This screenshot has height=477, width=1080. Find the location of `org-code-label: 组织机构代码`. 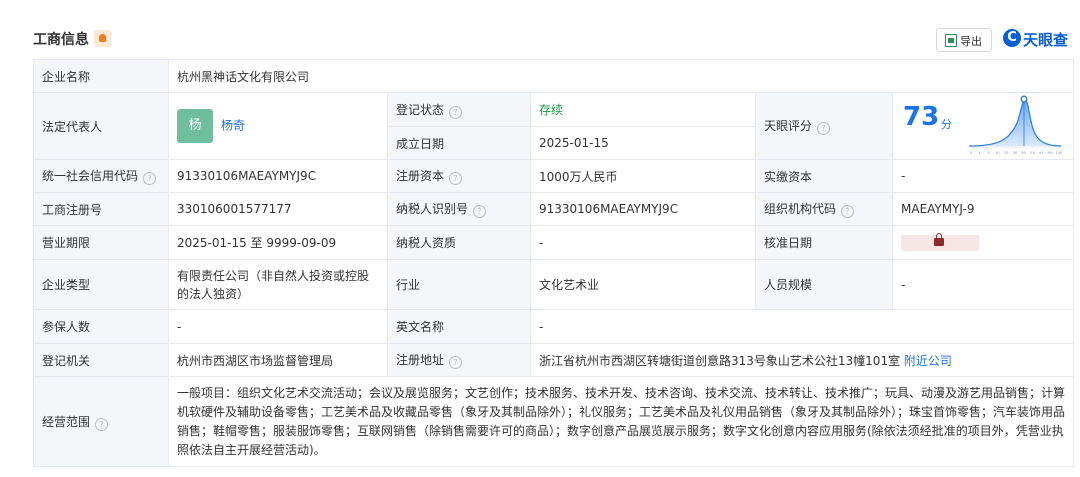

org-code-label: 组织机构代码 is located at coordinates (800, 209).